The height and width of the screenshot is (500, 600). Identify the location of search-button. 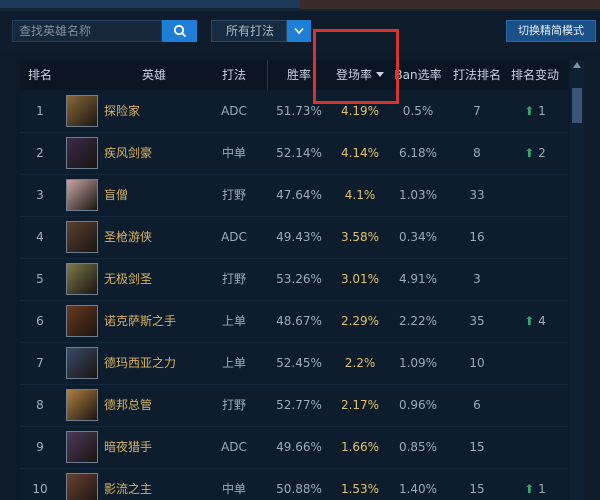
(179, 31).